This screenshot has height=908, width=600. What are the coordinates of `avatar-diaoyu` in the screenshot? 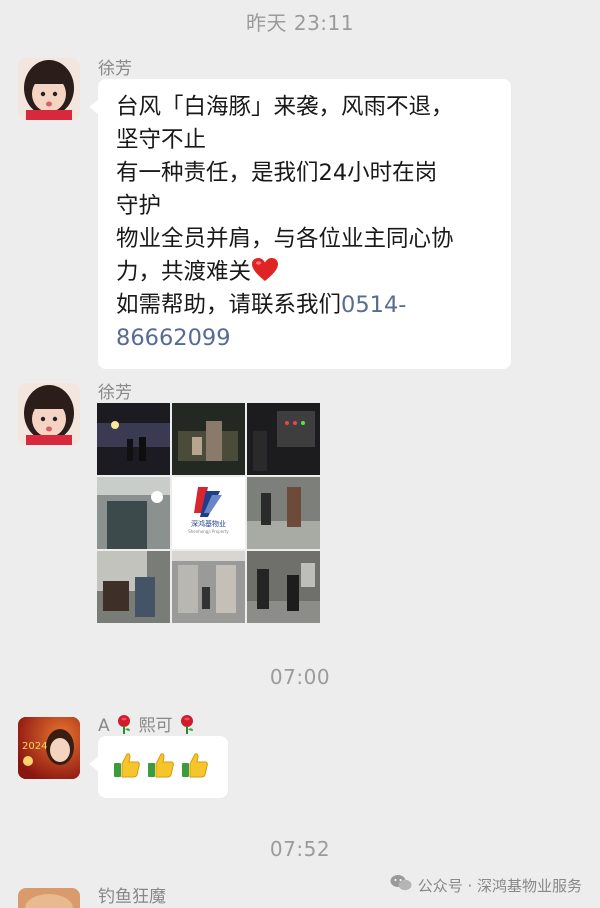 It's located at (49, 898).